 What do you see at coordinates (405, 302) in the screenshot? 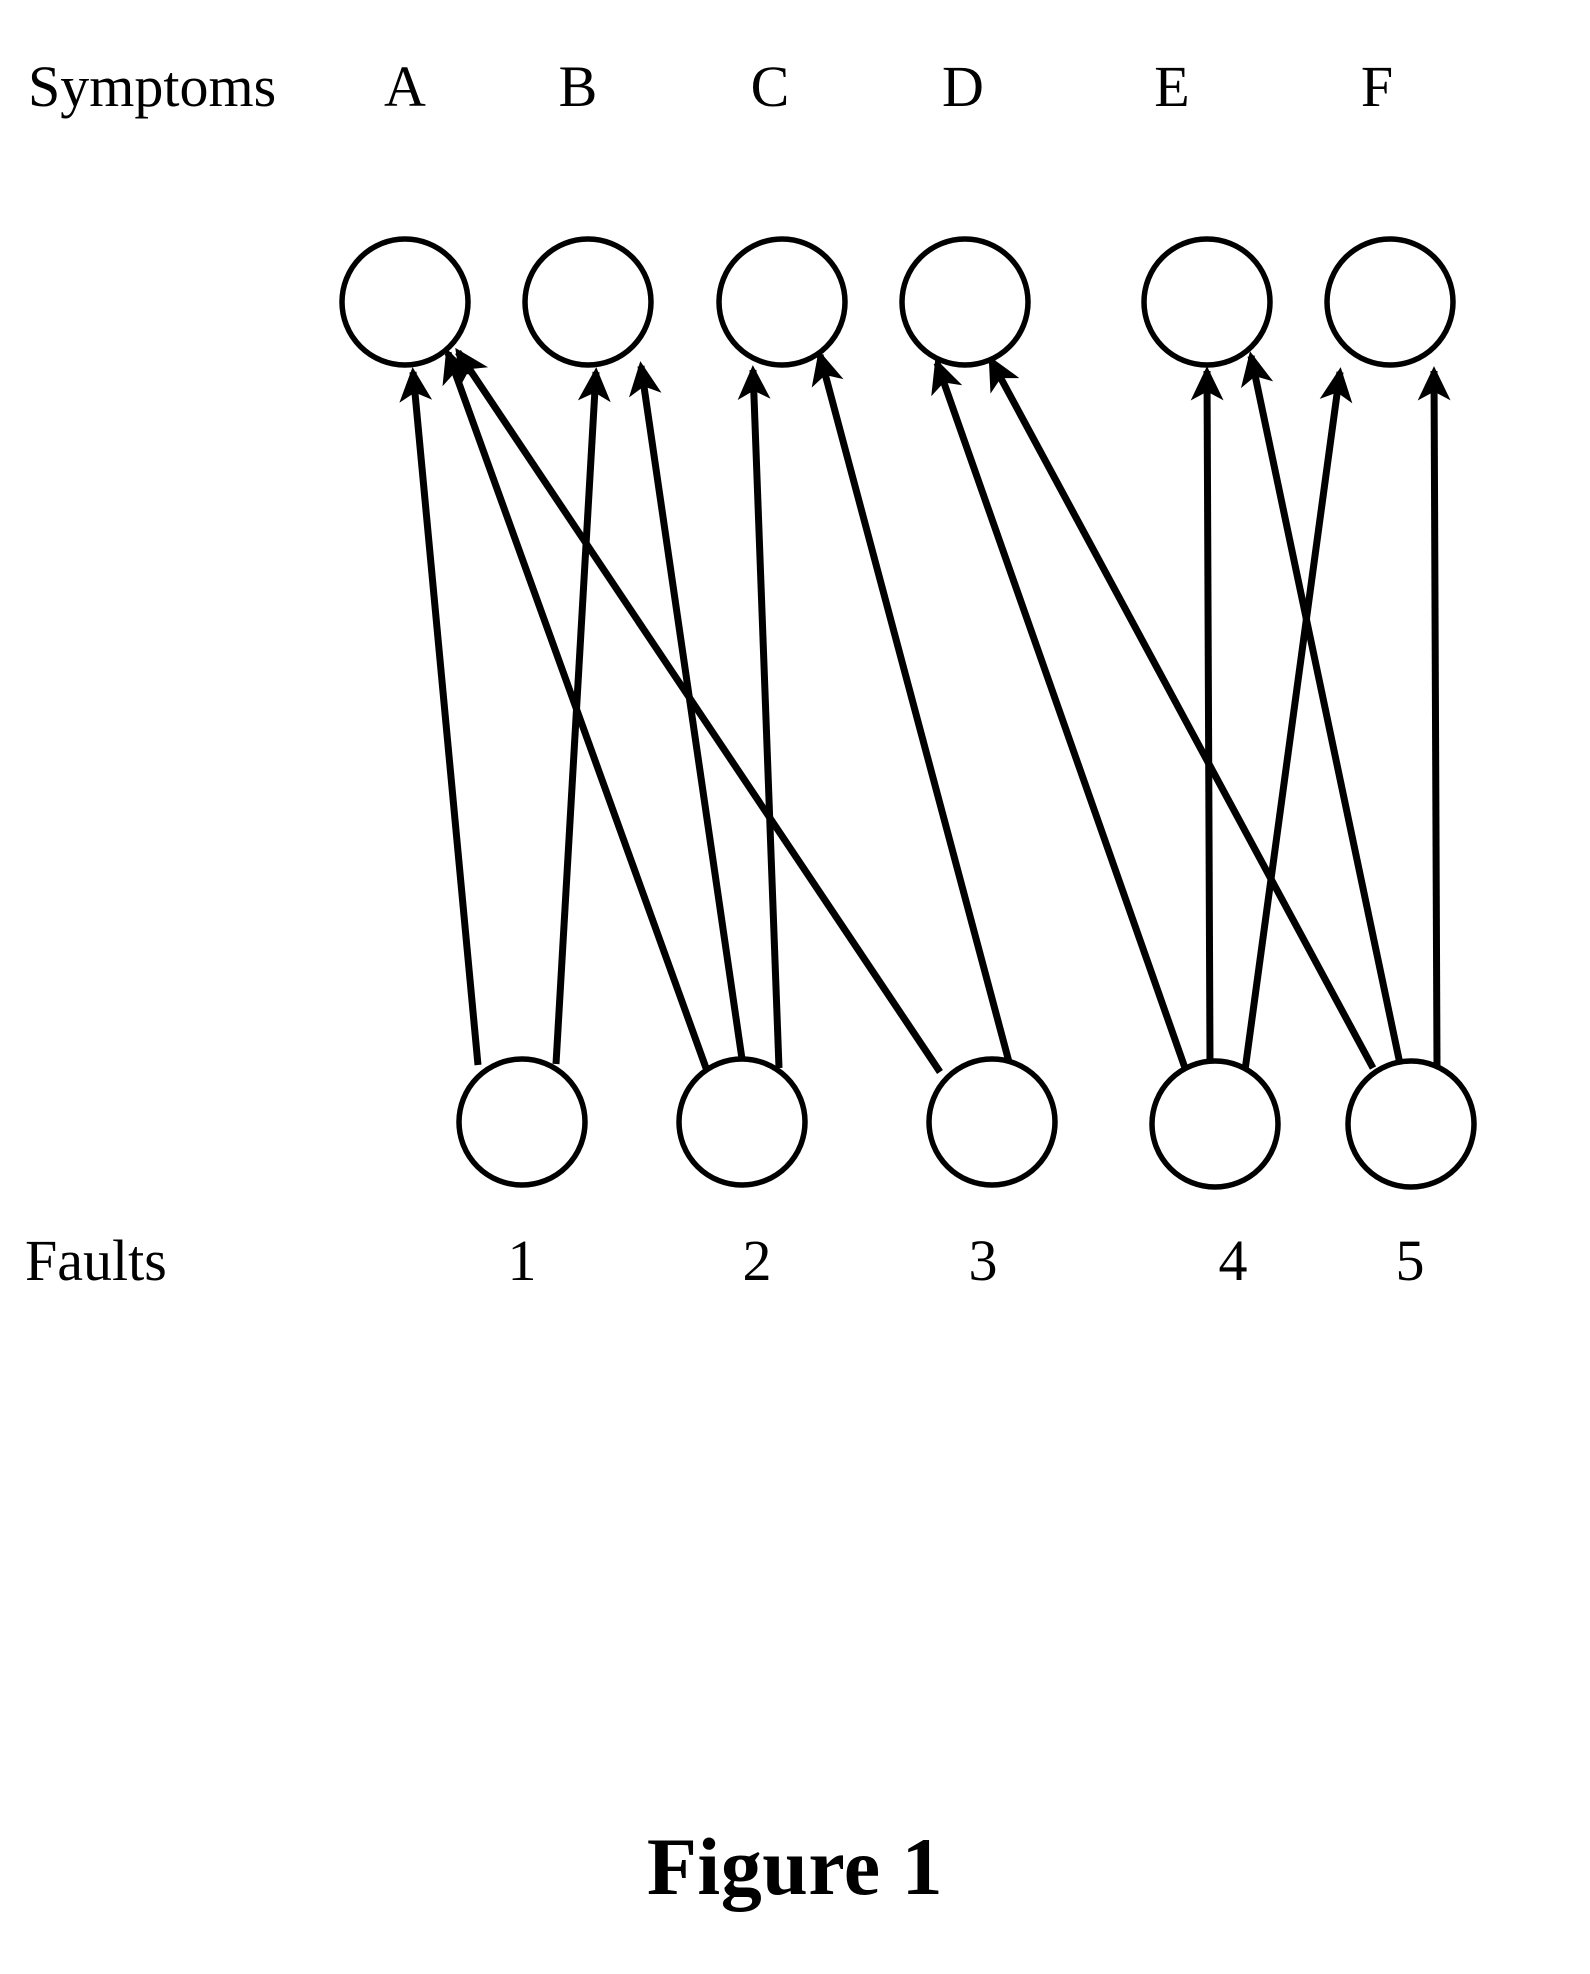
I see `symptom-node-A` at bounding box center [405, 302].